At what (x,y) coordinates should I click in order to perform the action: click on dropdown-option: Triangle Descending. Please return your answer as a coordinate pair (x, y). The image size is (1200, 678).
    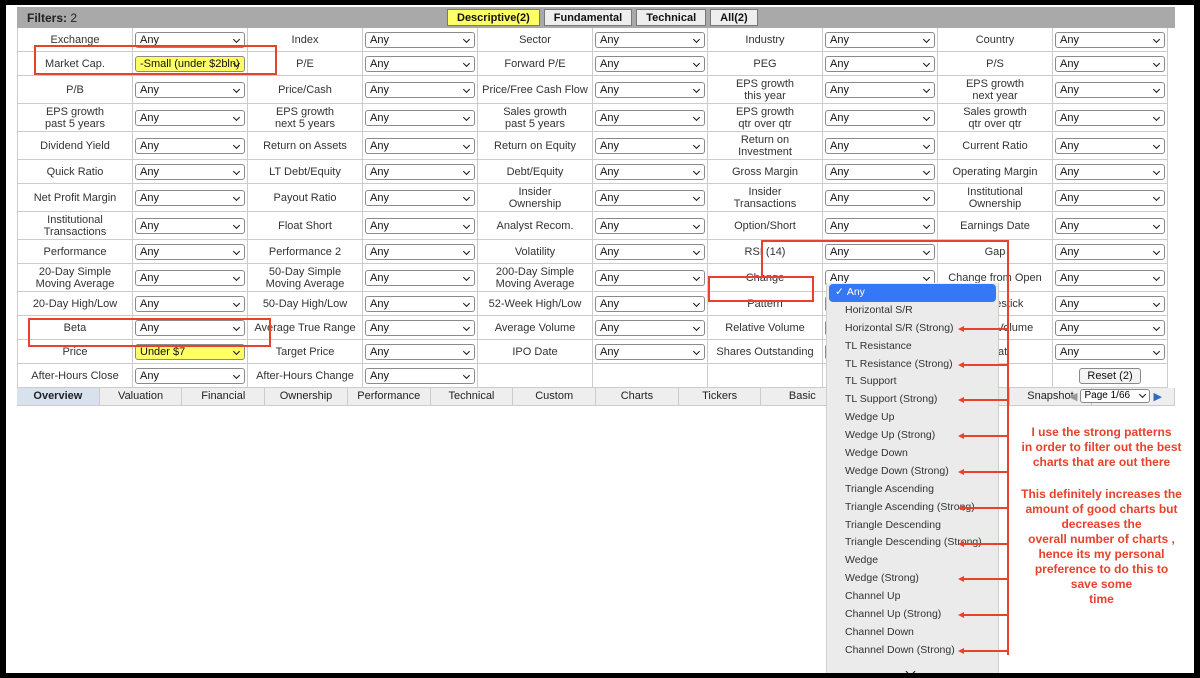
    Looking at the image, I should click on (912, 526).